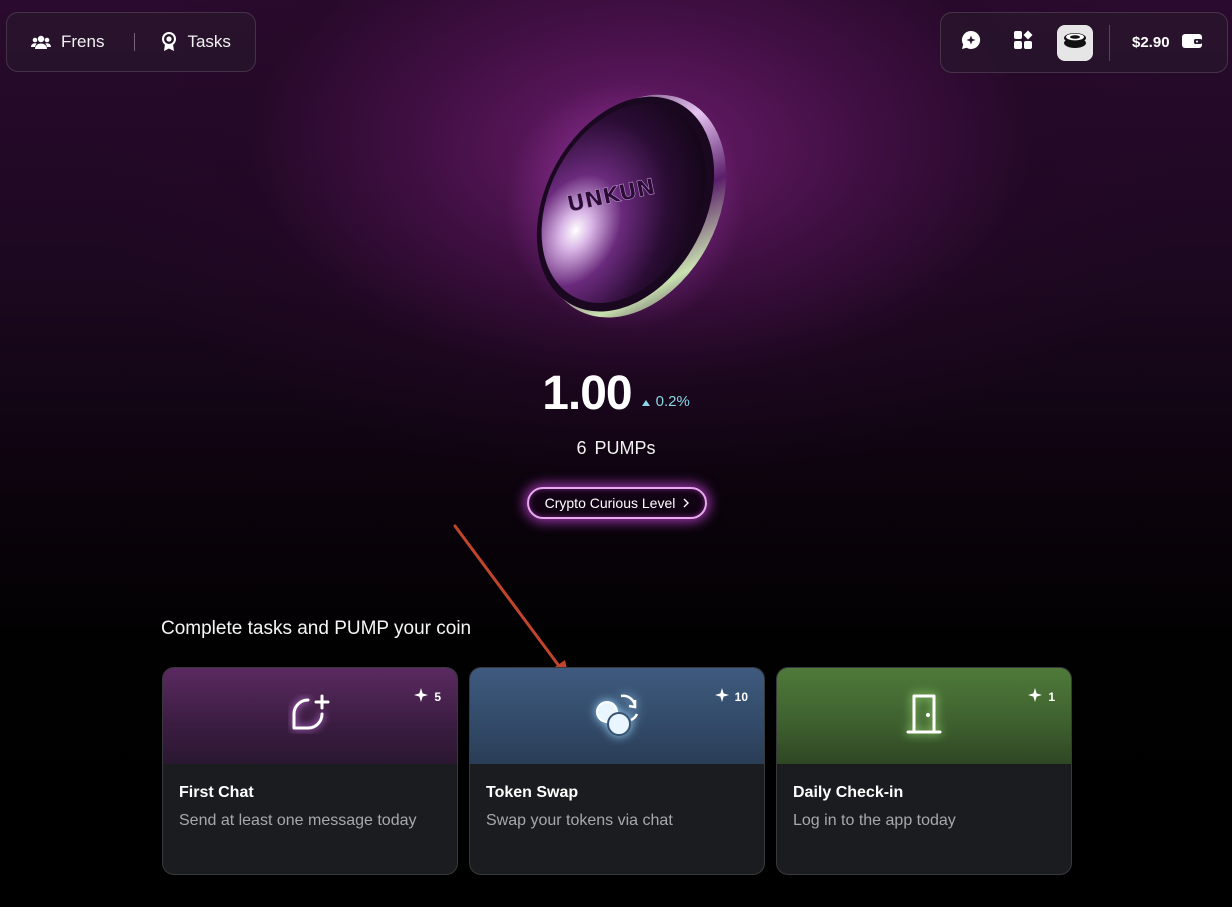  I want to click on chat-plus-icon, so click(310, 716).